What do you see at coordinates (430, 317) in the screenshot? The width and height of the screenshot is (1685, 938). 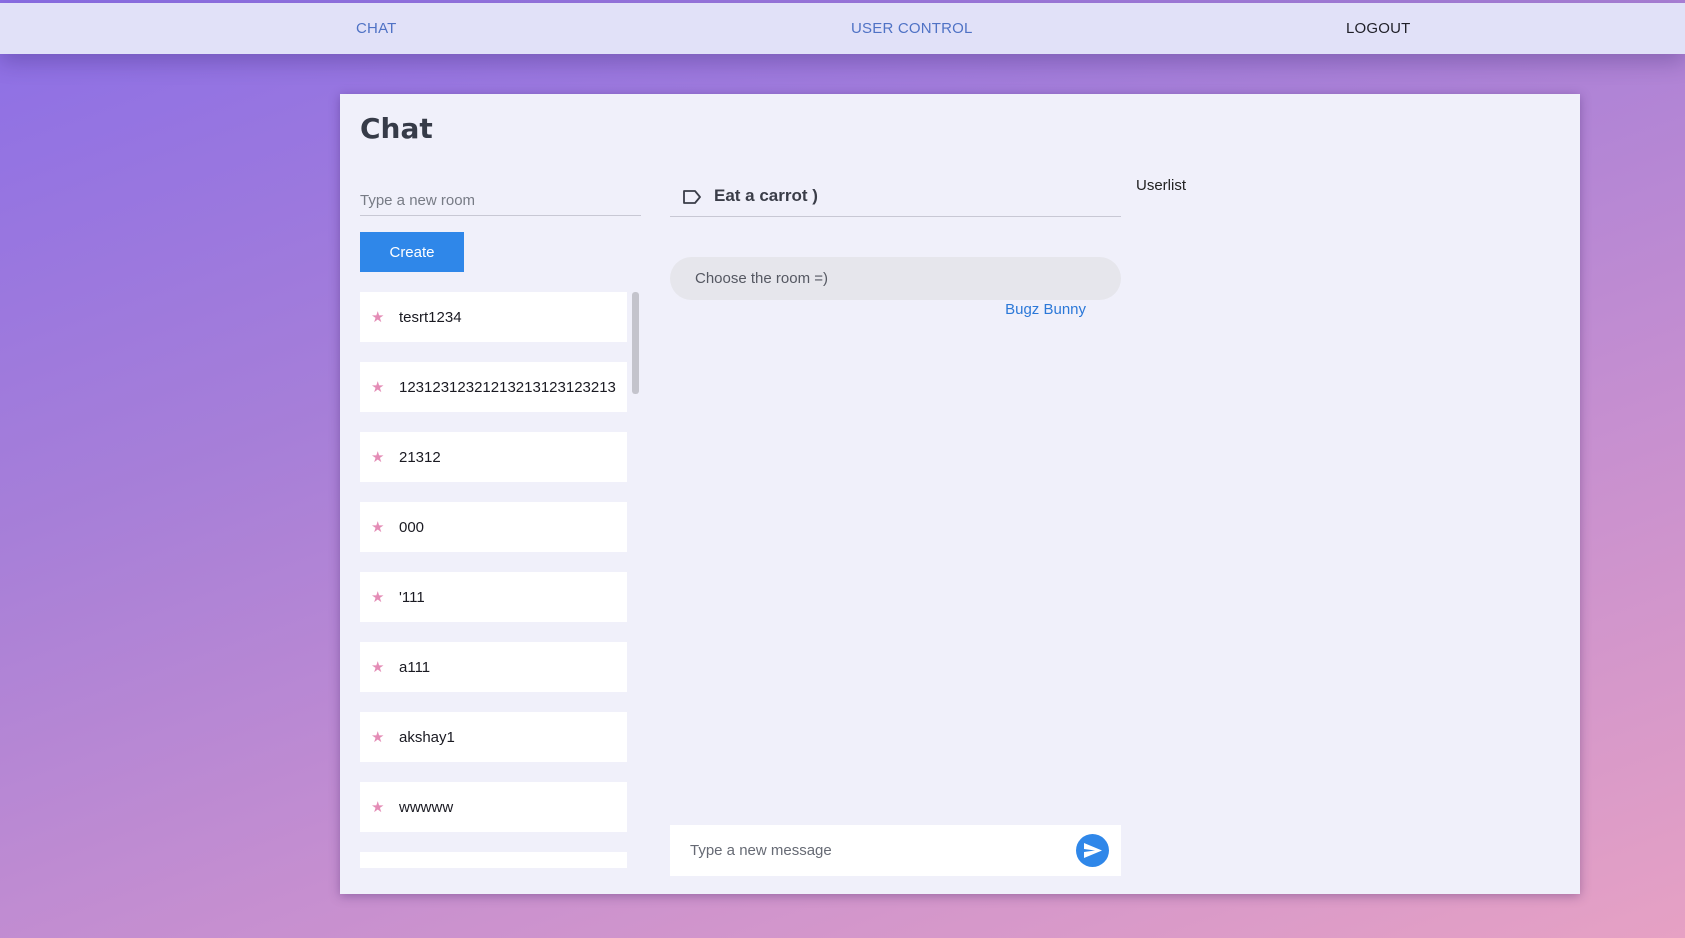 I see `room-label: tesrt1234` at bounding box center [430, 317].